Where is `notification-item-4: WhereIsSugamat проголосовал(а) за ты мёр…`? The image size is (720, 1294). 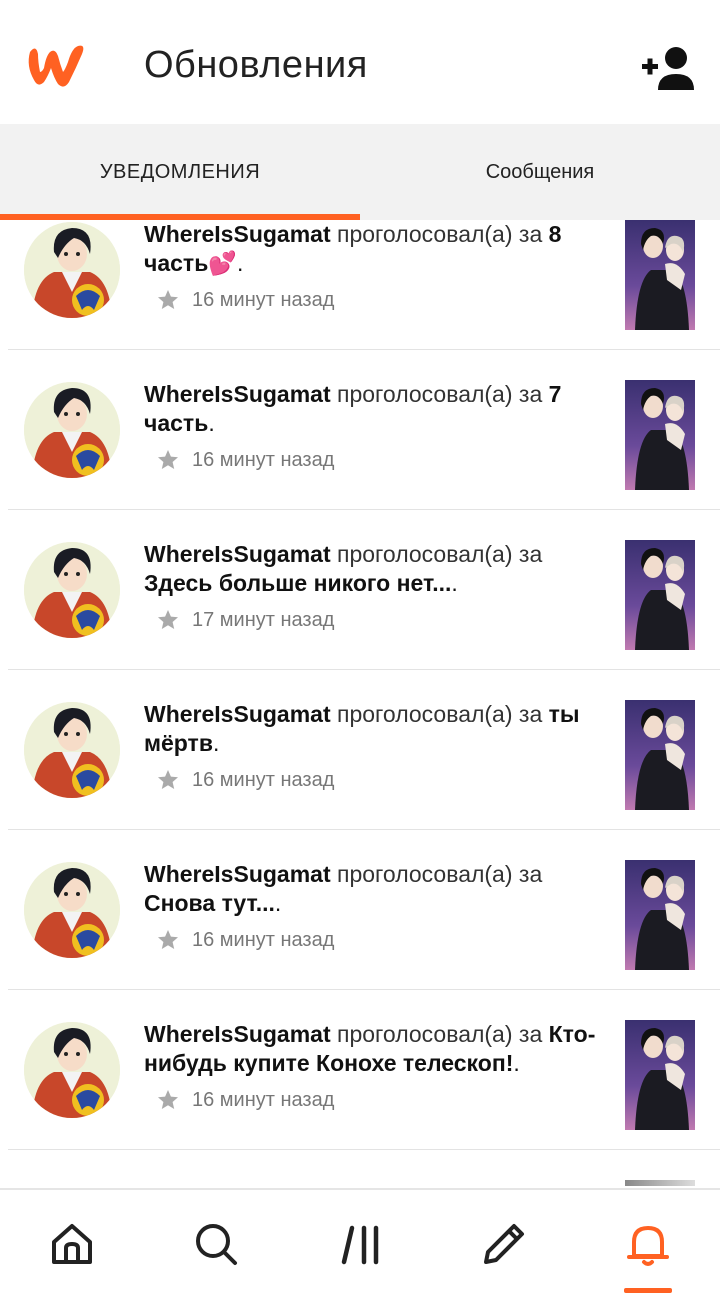 notification-item-4: WhereIsSugamat проголосовал(а) за ты мёр… is located at coordinates (360, 750).